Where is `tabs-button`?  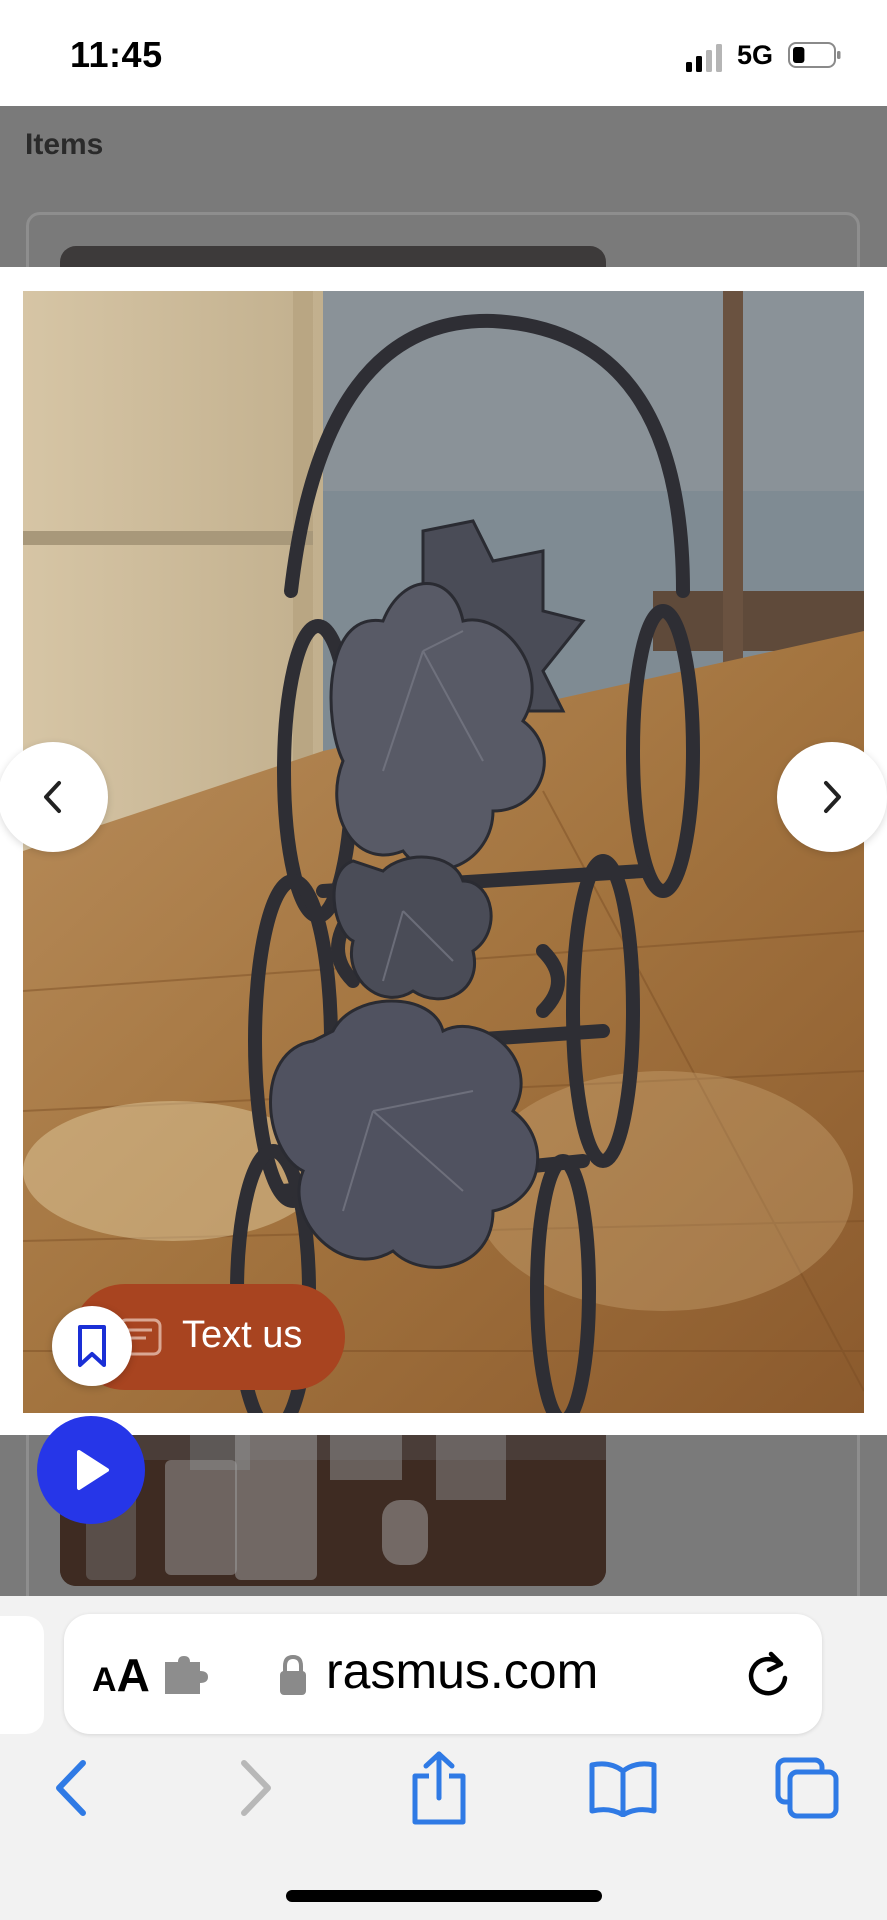
tabs-button is located at coordinates (807, 1788).